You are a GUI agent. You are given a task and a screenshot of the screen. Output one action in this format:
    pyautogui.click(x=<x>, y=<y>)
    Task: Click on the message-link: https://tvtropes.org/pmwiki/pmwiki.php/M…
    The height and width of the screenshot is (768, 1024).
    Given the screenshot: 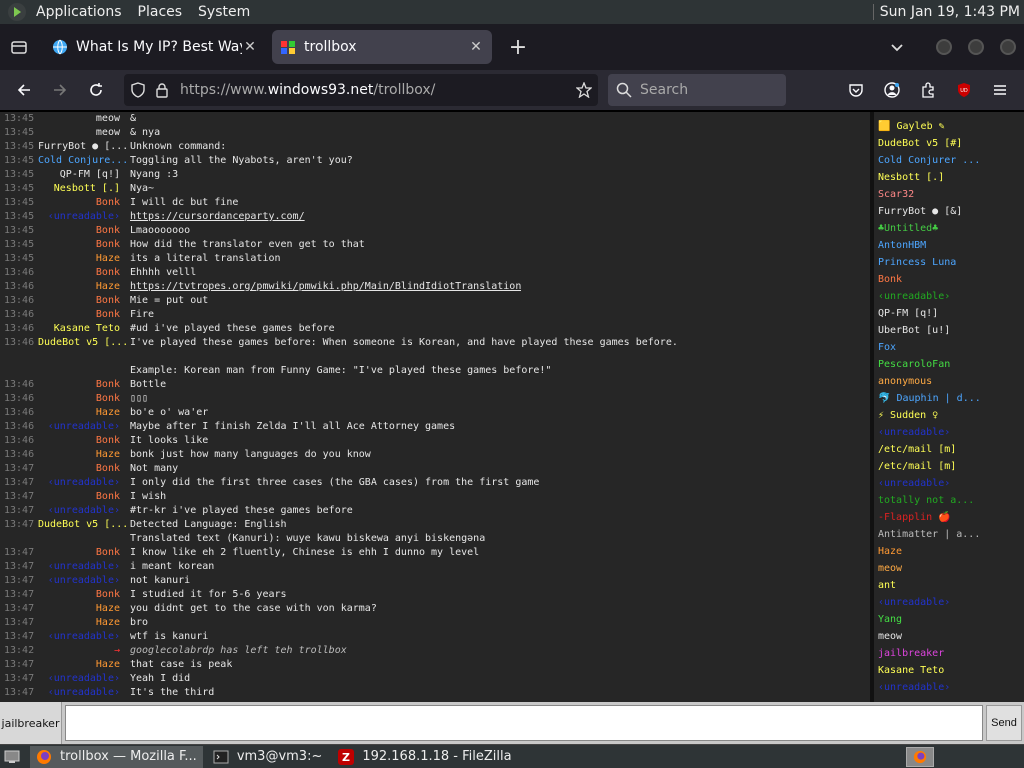 What is the action you would take?
    pyautogui.click(x=323, y=287)
    